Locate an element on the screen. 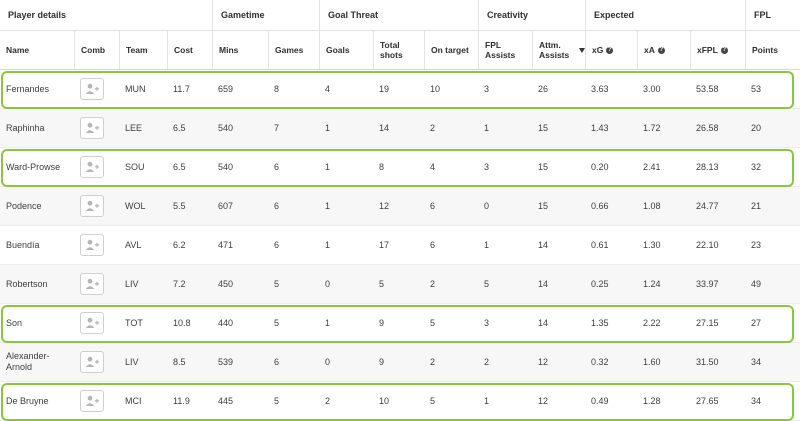 This screenshot has width=800, height=421. column-header-points: Points is located at coordinates (772, 50).